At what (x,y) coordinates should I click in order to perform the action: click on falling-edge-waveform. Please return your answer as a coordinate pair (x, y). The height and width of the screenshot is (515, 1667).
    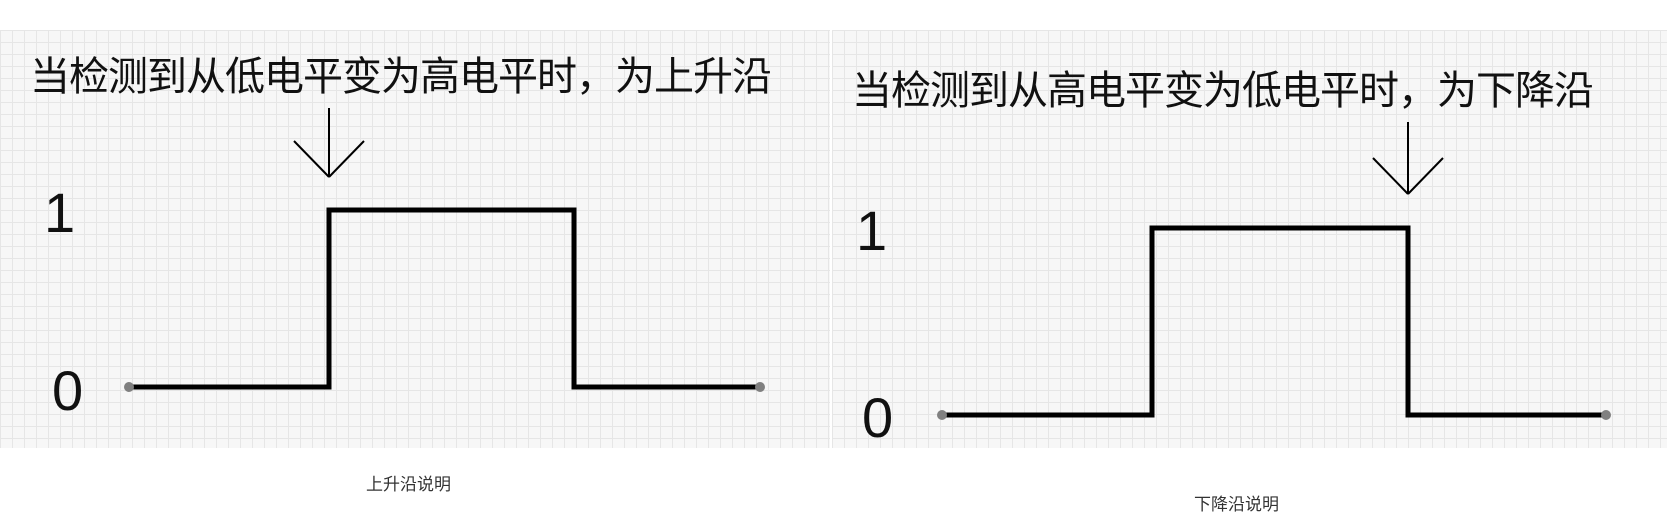
    Looking at the image, I should click on (1274, 321).